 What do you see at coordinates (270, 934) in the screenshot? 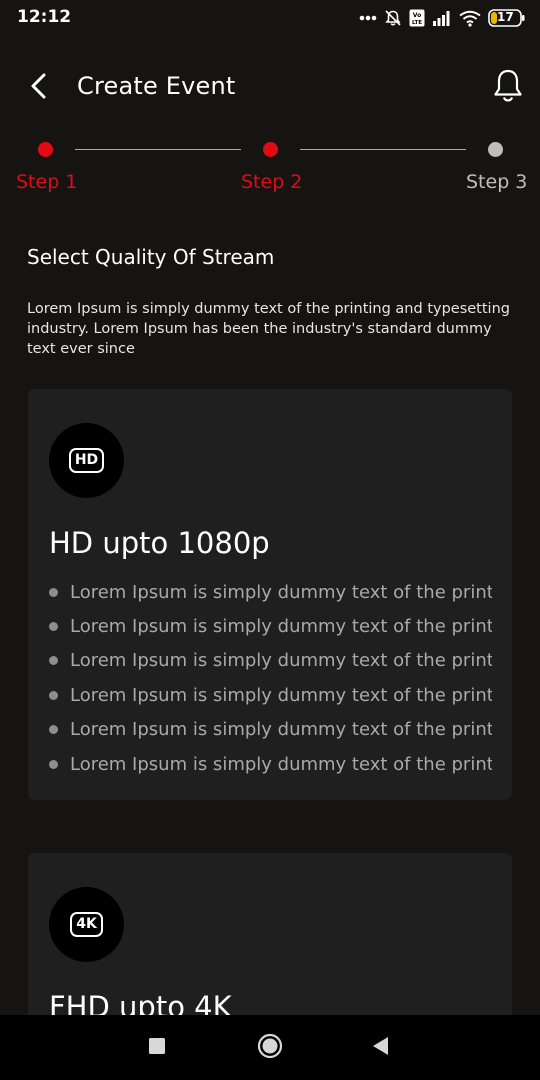
I see `quality-option-4k: 4K FHD upto 4K` at bounding box center [270, 934].